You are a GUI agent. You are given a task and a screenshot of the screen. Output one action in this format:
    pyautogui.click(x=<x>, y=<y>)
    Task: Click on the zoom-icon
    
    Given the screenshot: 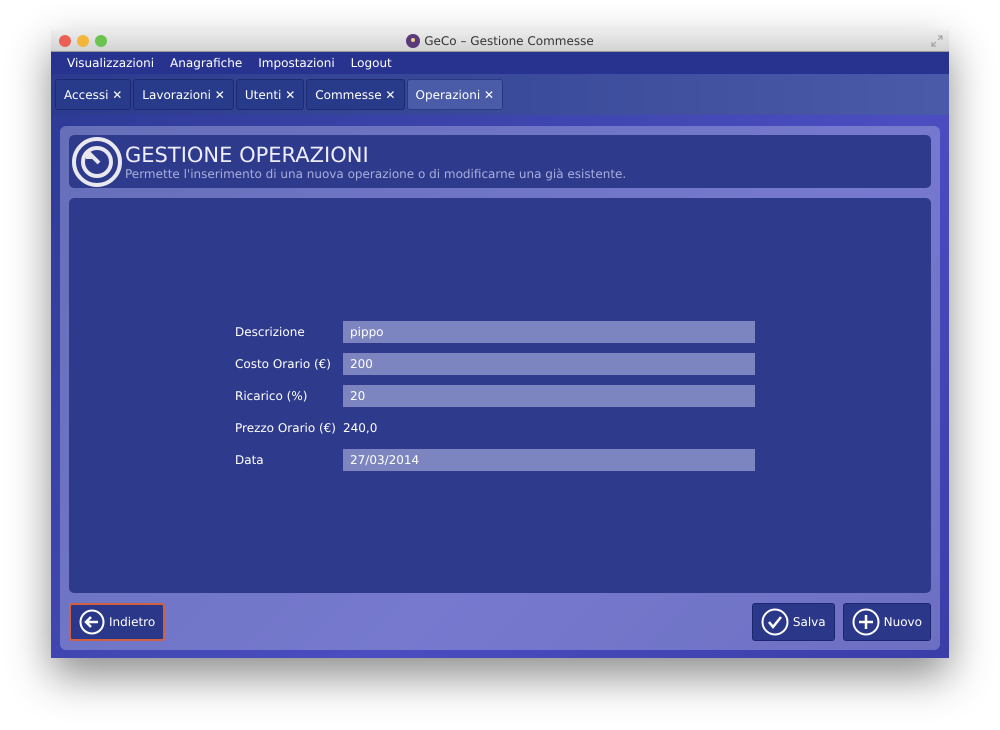 What is the action you would take?
    pyautogui.click(x=101, y=40)
    